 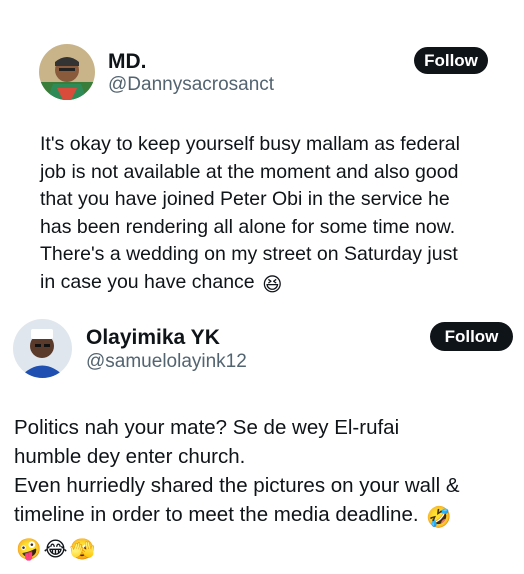 What do you see at coordinates (439, 517) in the screenshot?
I see `rolling-laughing-emoji-icon: 🤣` at bounding box center [439, 517].